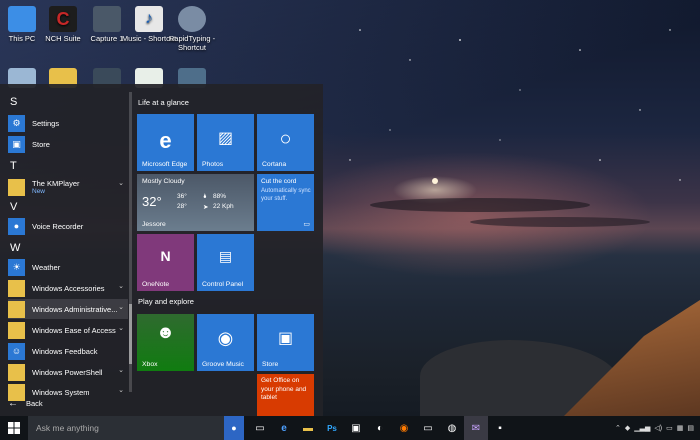 The width and height of the screenshot is (700, 440). I want to click on weather-wind: 22 Kph, so click(223, 206).